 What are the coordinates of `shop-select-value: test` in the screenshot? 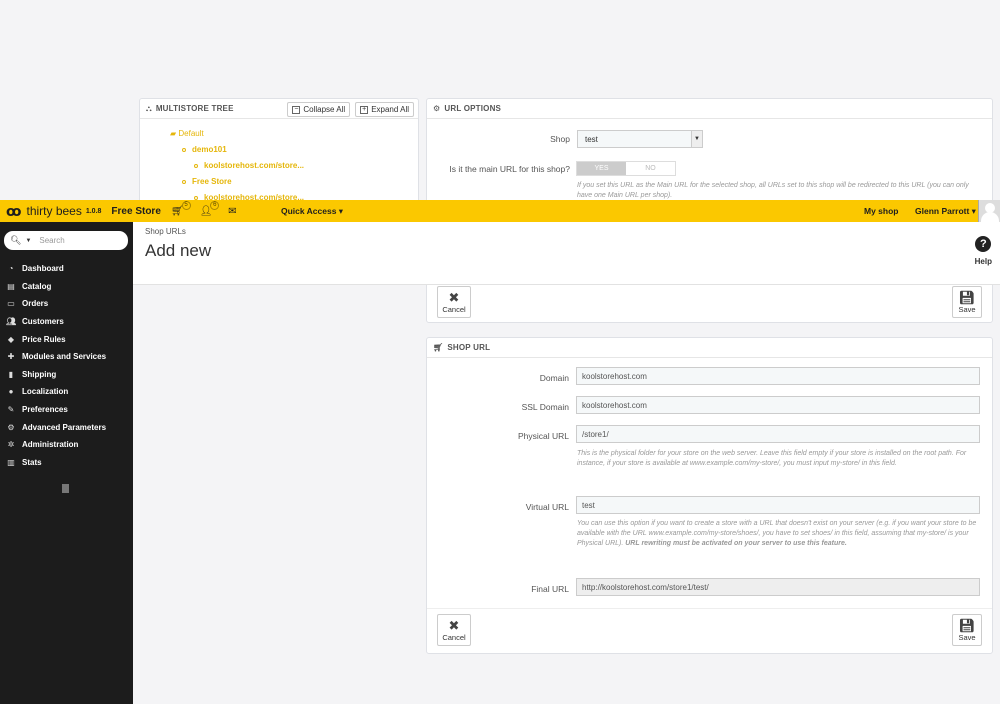 It's located at (591, 139).